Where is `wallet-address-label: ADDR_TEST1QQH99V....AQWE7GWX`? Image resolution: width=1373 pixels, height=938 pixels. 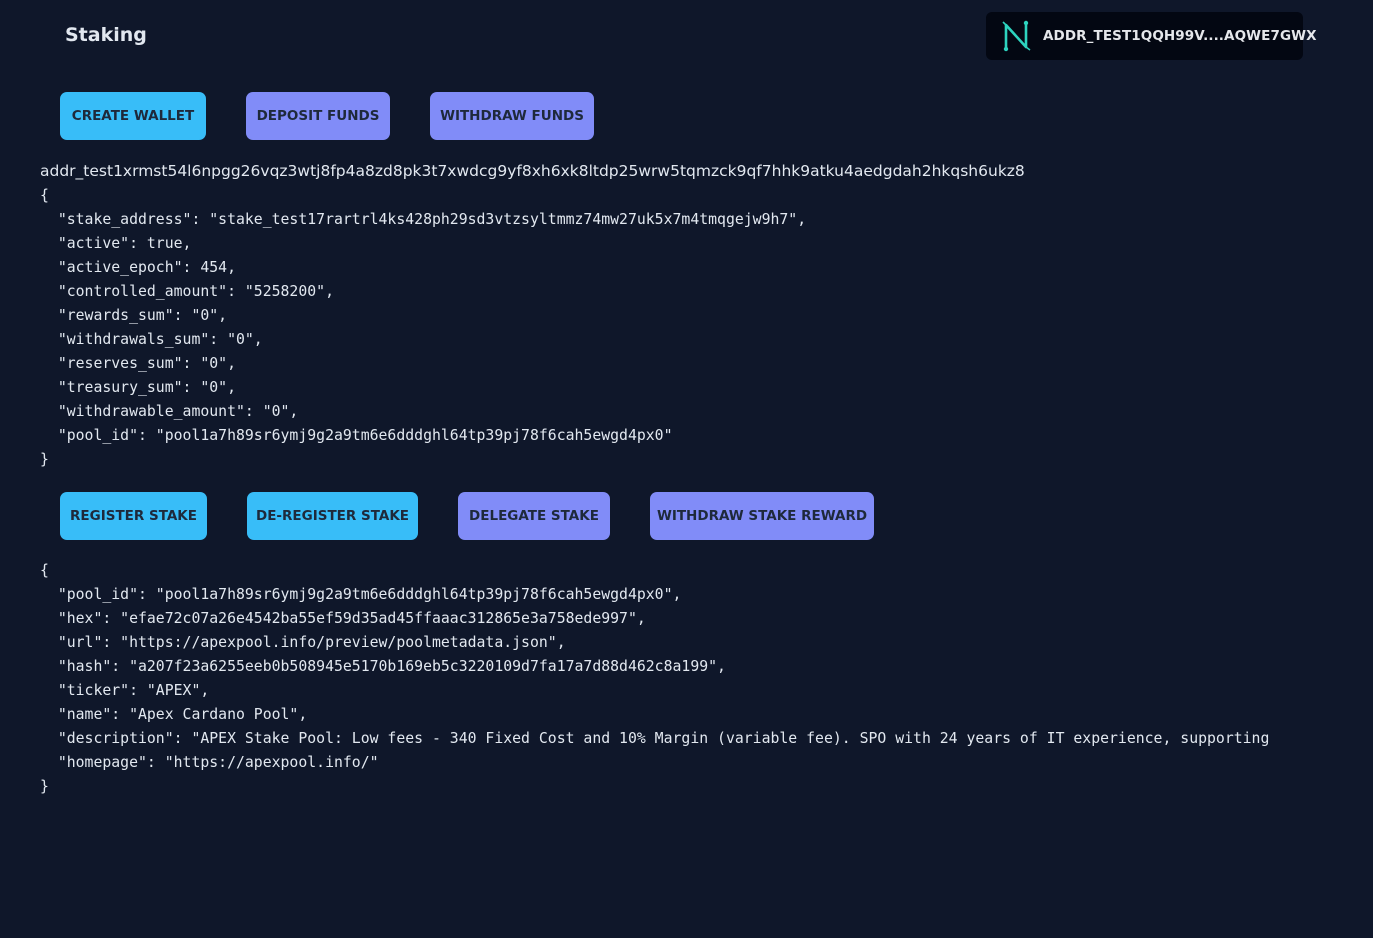 wallet-address-label: ADDR_TEST1QQH99V....AQWE7GWX is located at coordinates (1180, 36).